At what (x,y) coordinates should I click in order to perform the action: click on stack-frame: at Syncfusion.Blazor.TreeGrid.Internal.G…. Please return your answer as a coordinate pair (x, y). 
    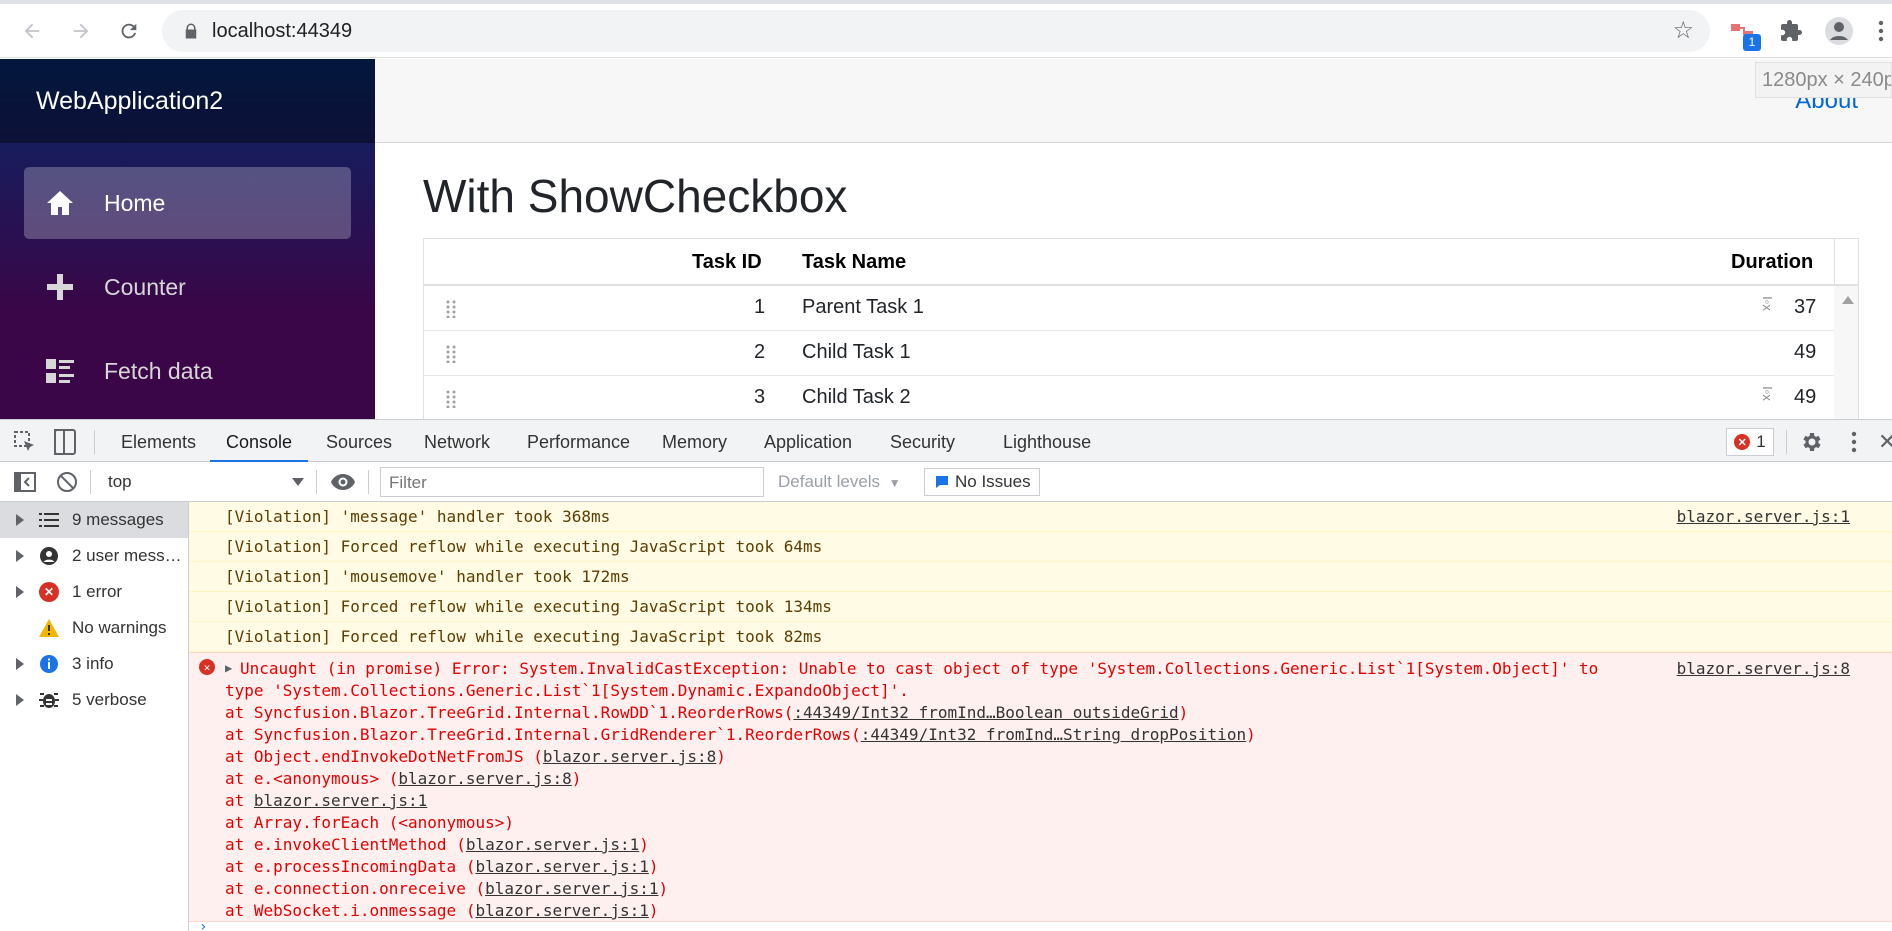
    Looking at the image, I should click on (740, 734).